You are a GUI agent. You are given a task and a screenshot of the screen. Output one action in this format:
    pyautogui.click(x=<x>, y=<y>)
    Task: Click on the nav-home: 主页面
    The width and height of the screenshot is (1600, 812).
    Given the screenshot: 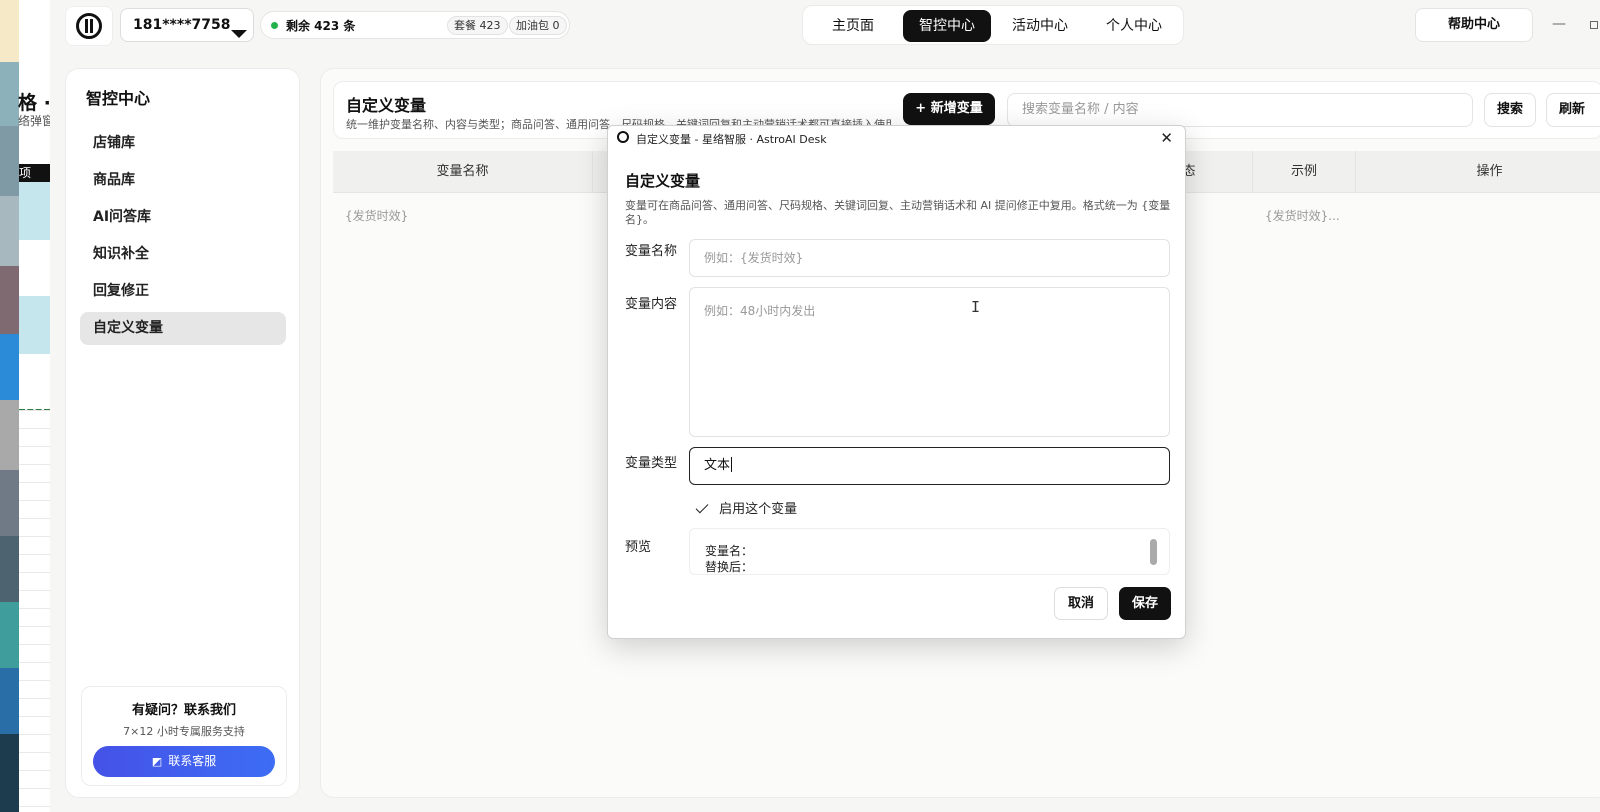 What is the action you would take?
    pyautogui.click(x=853, y=26)
    